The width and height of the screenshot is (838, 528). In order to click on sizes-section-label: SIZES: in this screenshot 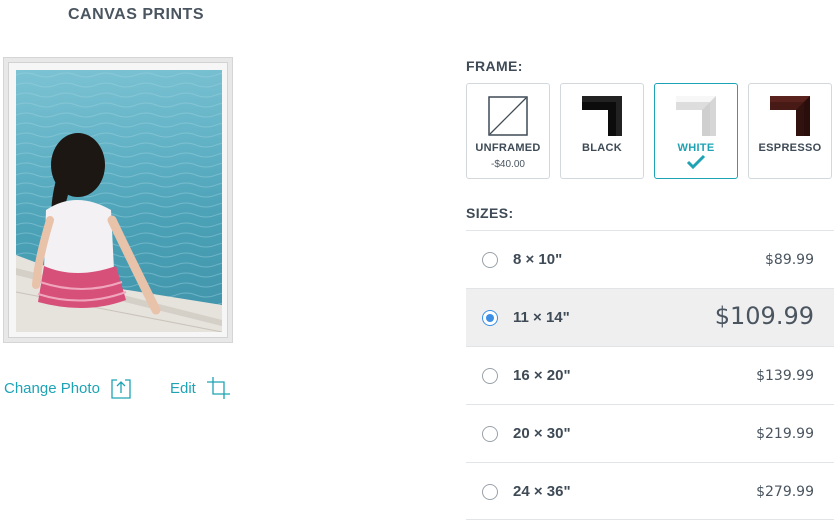, I will do `click(490, 213)`.